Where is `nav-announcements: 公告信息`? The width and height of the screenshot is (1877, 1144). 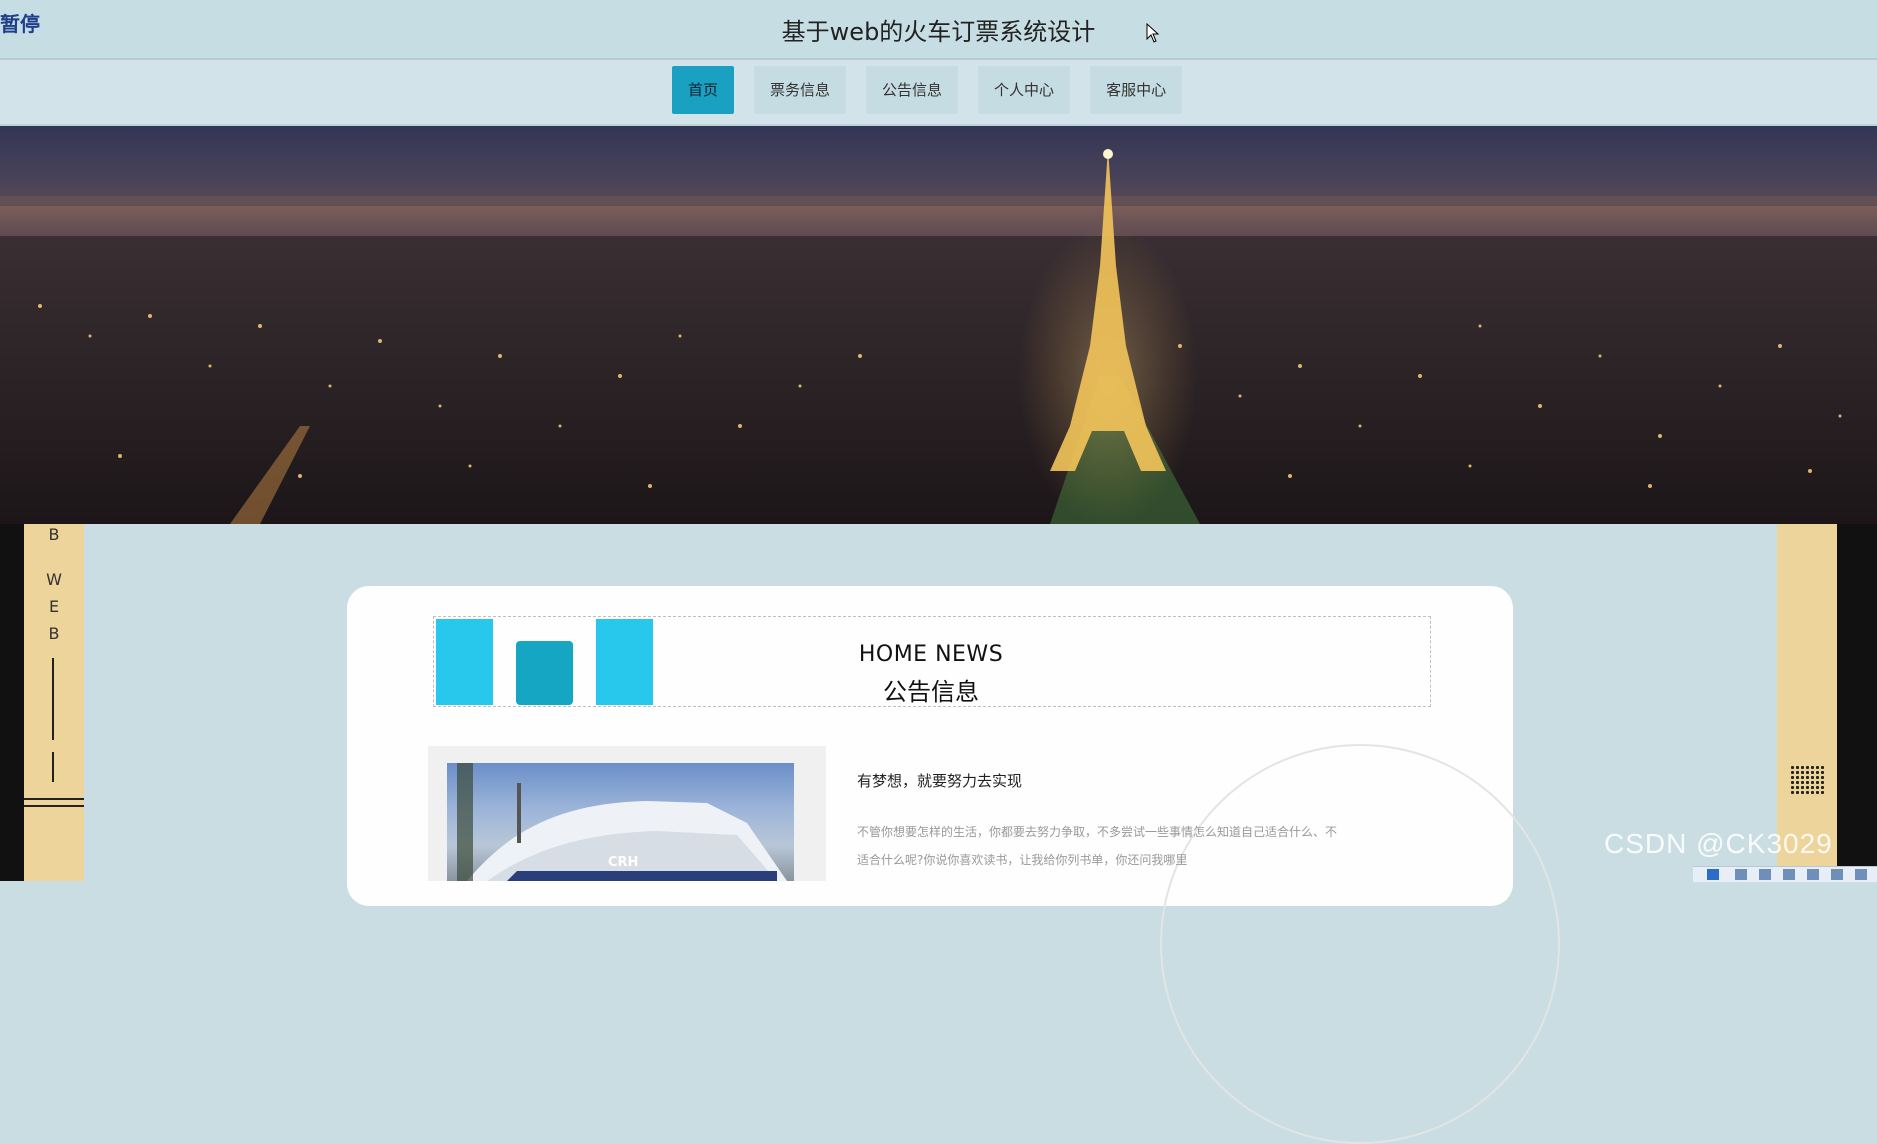 nav-announcements: 公告信息 is located at coordinates (912, 90).